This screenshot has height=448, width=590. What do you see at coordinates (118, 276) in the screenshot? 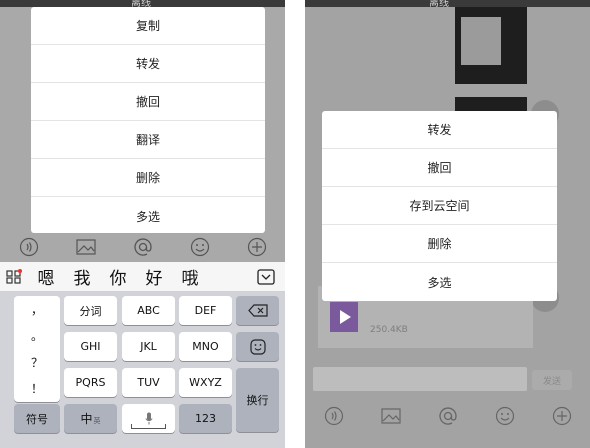
I see `candidate-word: 你` at bounding box center [118, 276].